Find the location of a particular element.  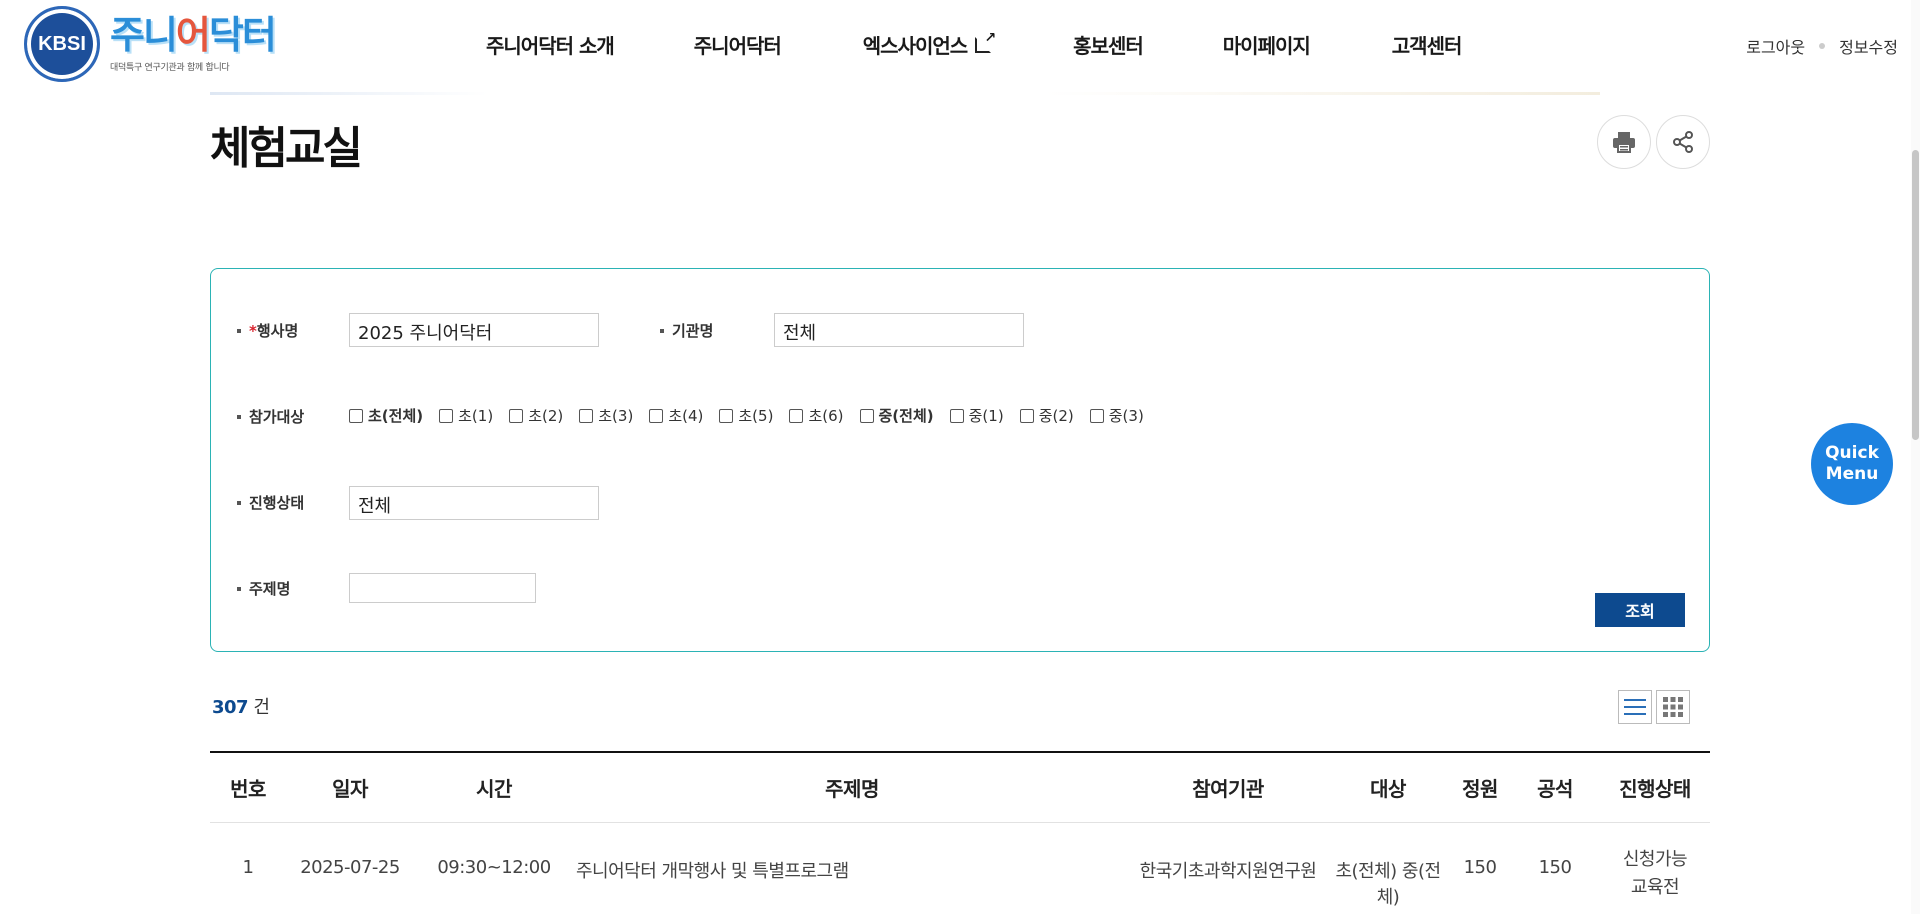

nav-label: 고객센터 is located at coordinates (1427, 46).